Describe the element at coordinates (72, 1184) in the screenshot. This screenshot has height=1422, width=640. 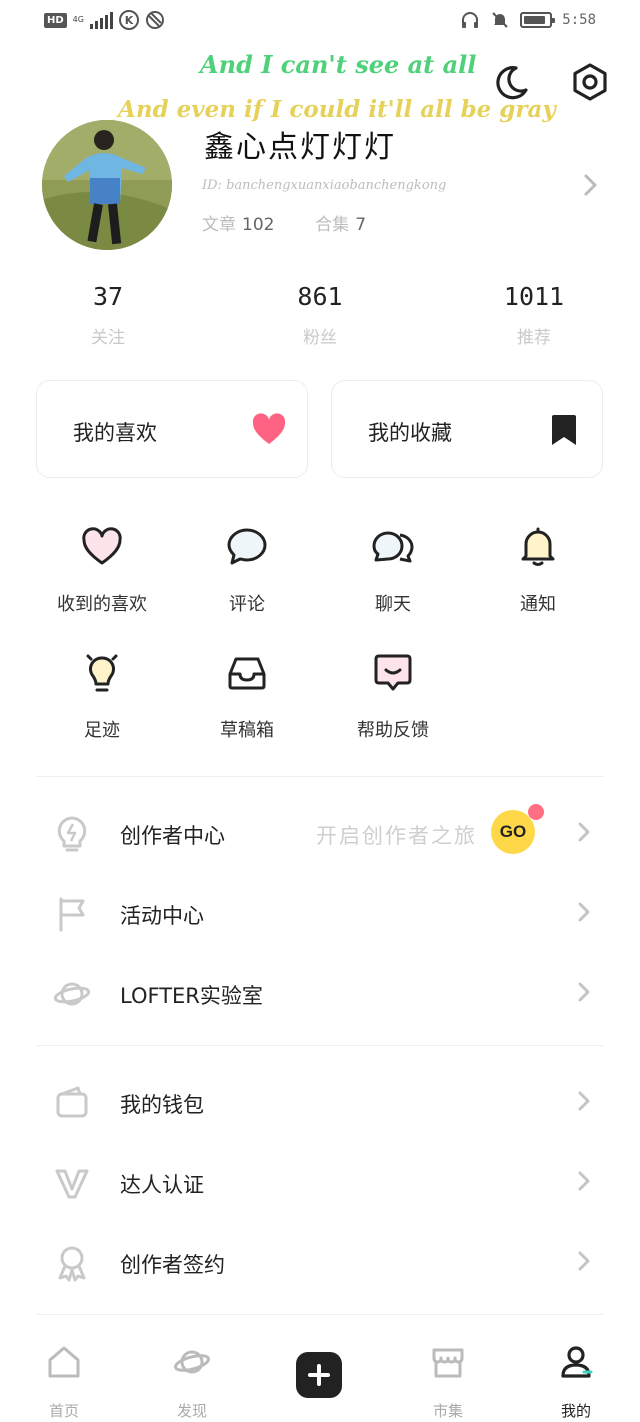
I see `v-badge-icon` at that location.